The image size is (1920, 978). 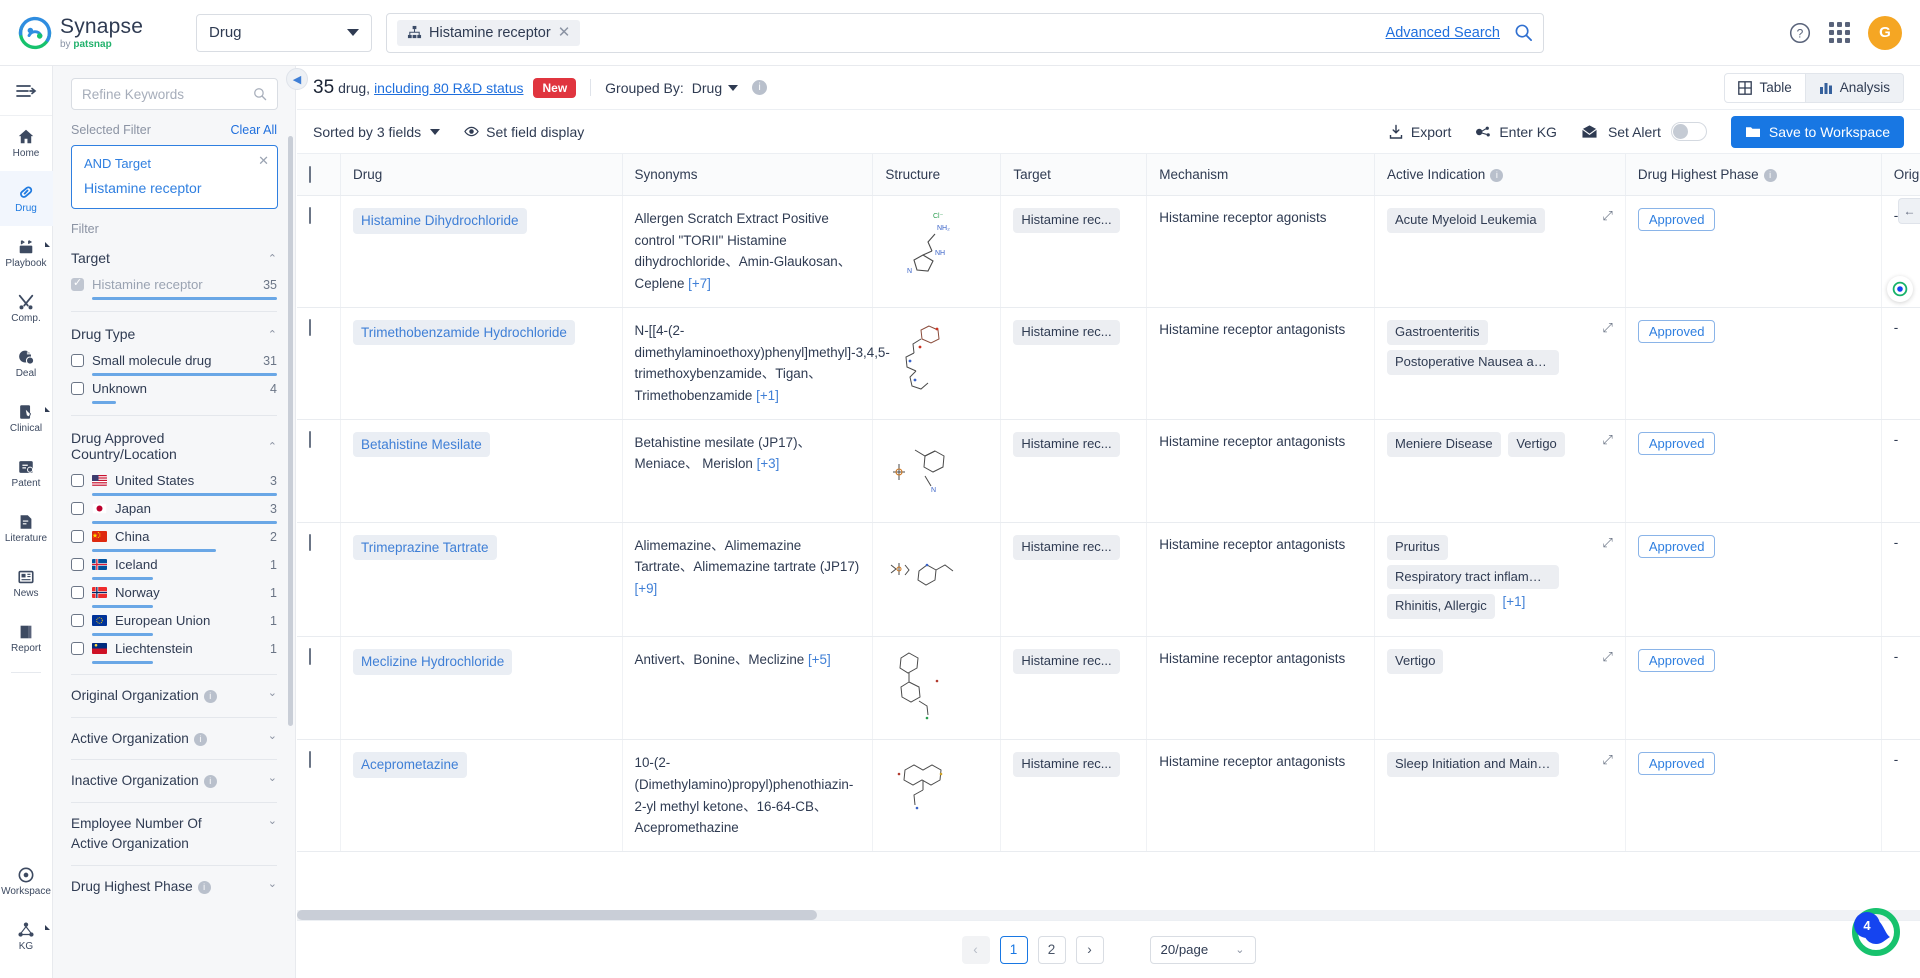 I want to click on column-header-mechanism: Mechanism, so click(x=1260, y=175).